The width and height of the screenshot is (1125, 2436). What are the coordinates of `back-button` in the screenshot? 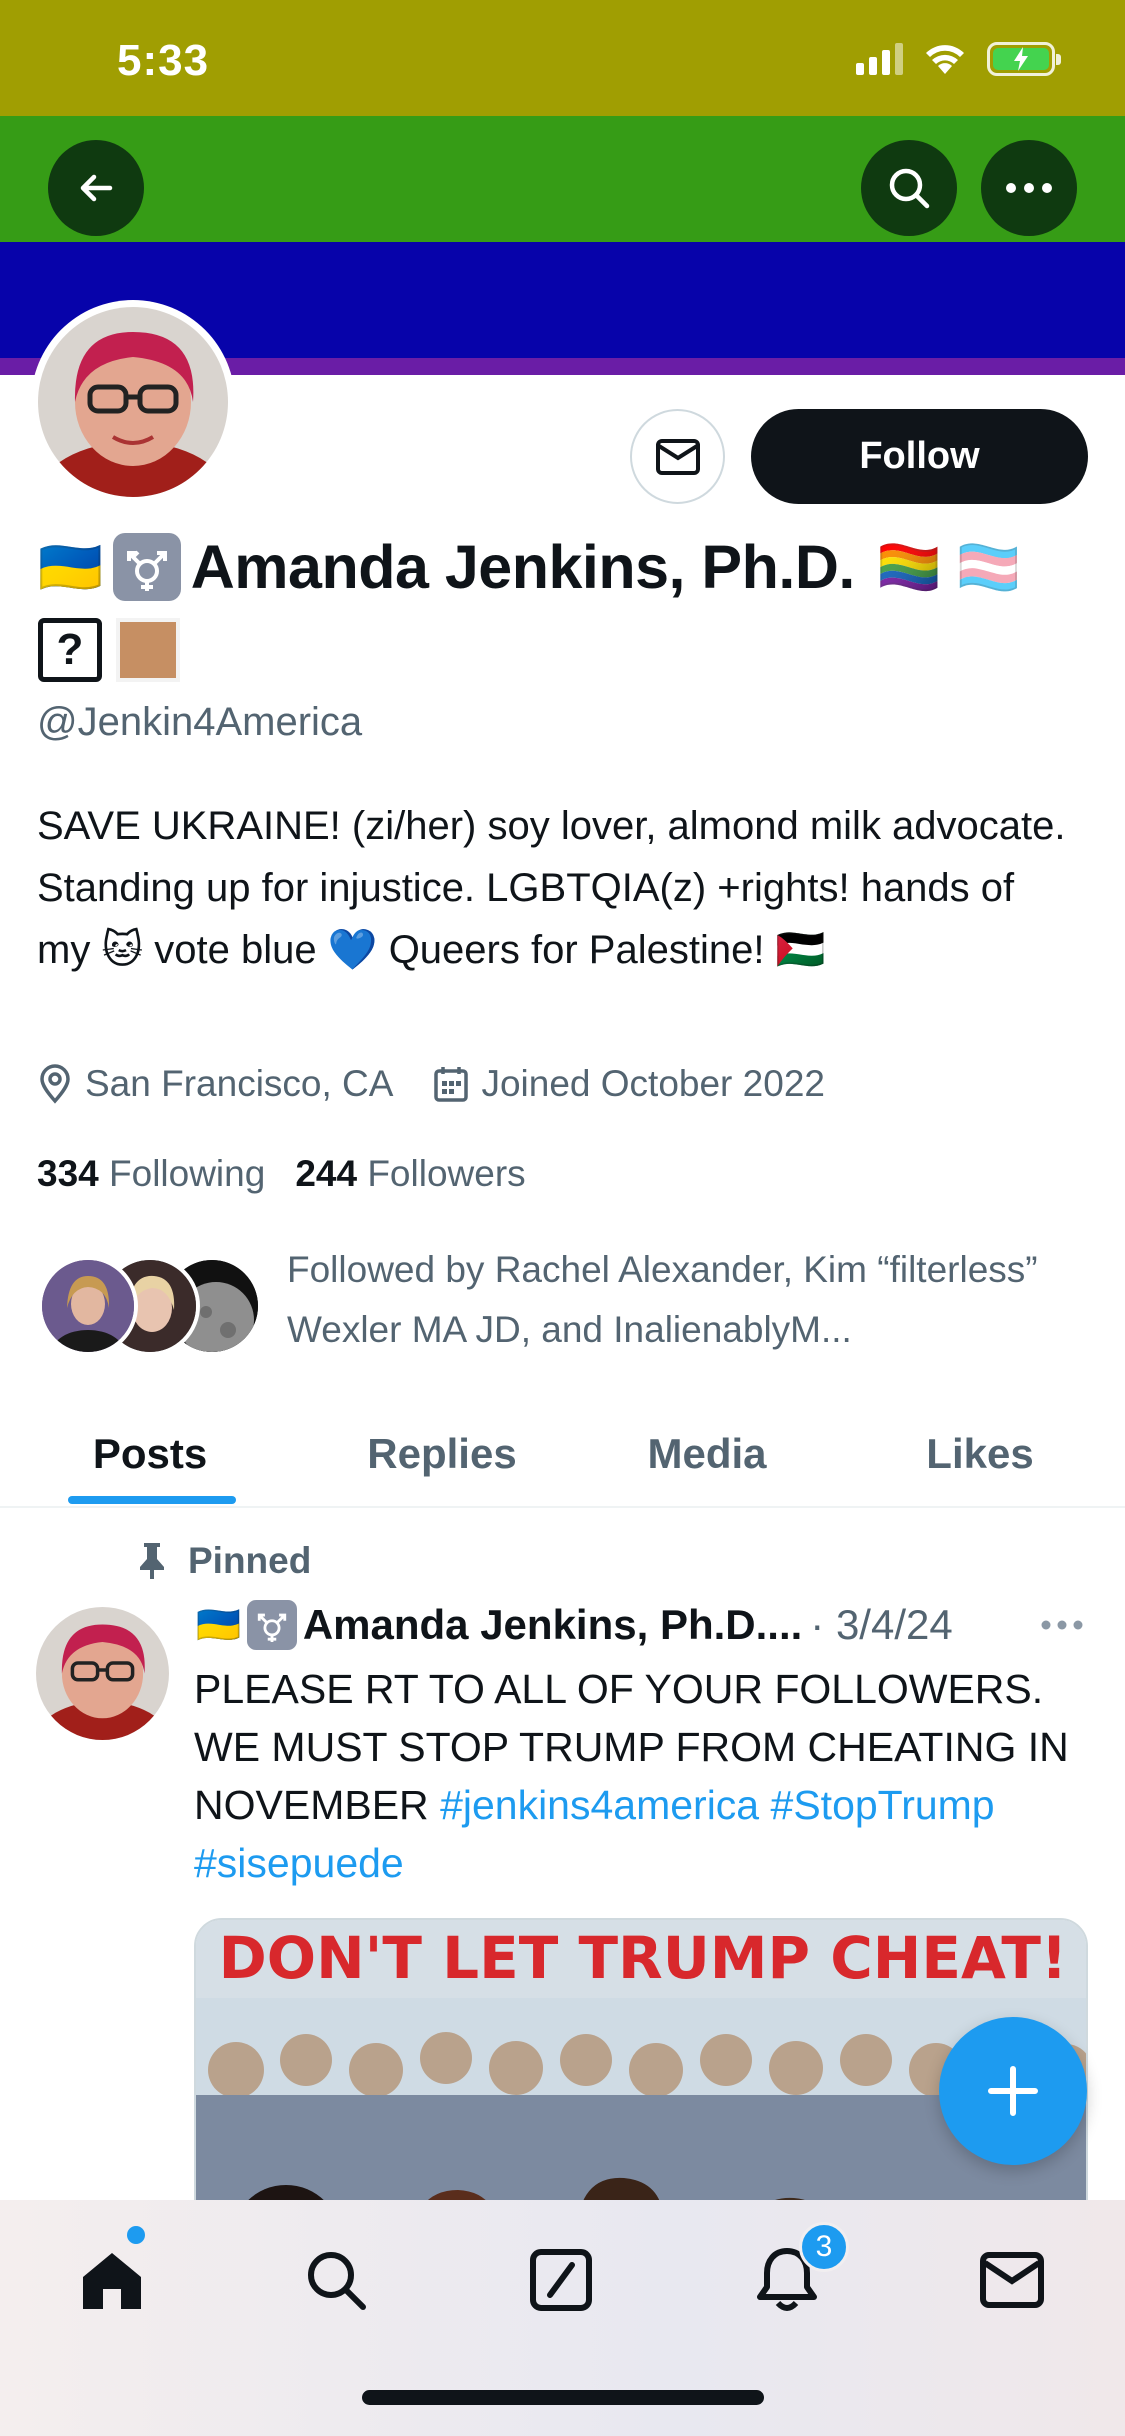 It's located at (96, 188).